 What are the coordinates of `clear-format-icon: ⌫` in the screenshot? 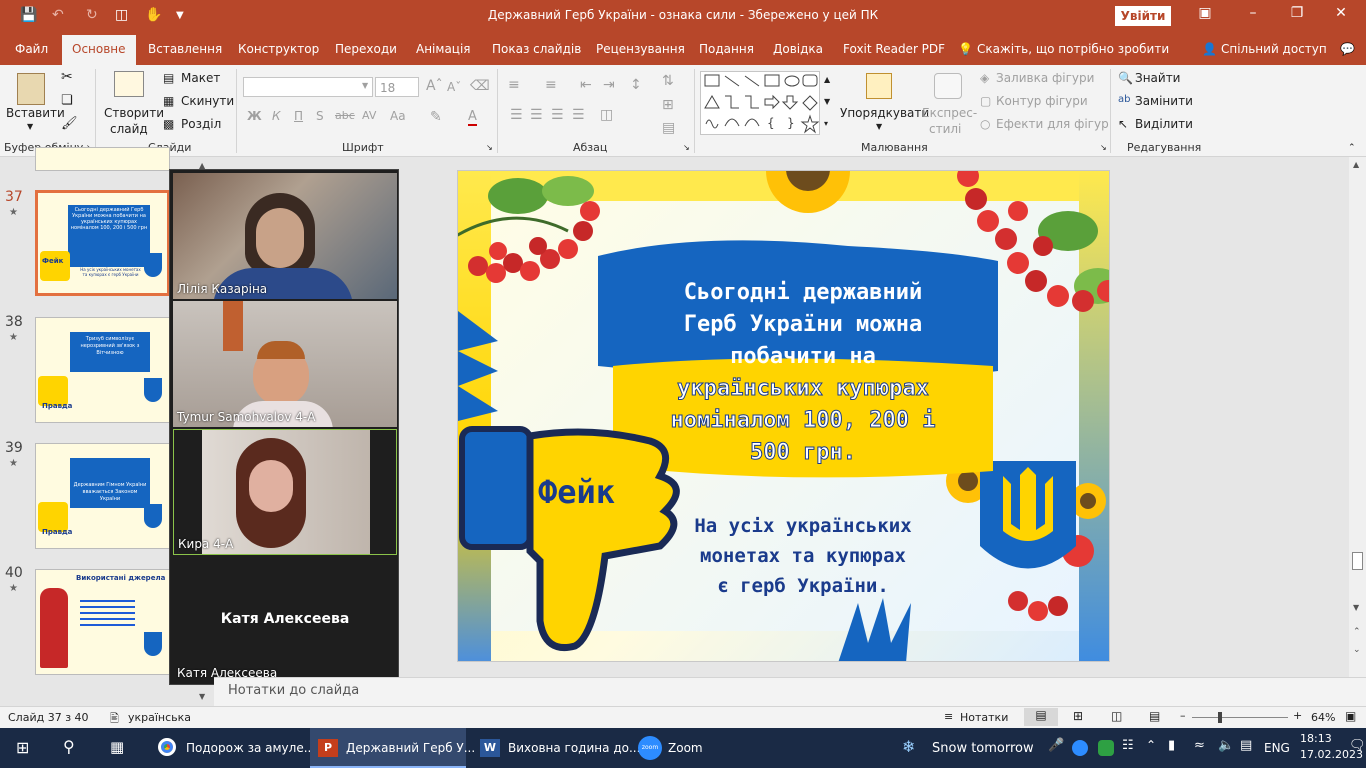 It's located at (480, 86).